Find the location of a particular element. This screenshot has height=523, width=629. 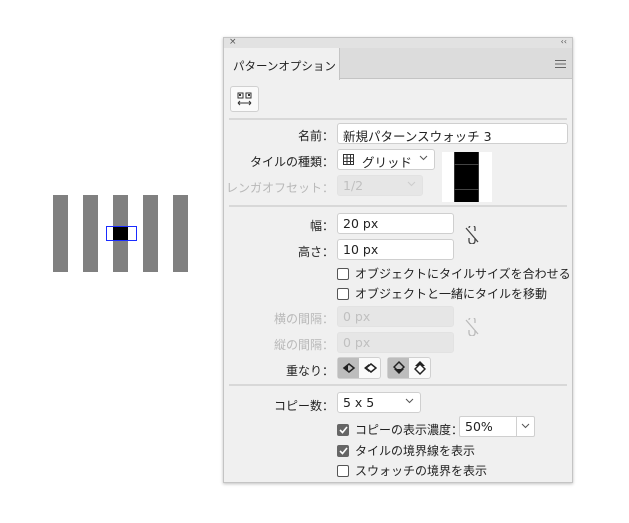

left-in-front-button is located at coordinates (348, 368).